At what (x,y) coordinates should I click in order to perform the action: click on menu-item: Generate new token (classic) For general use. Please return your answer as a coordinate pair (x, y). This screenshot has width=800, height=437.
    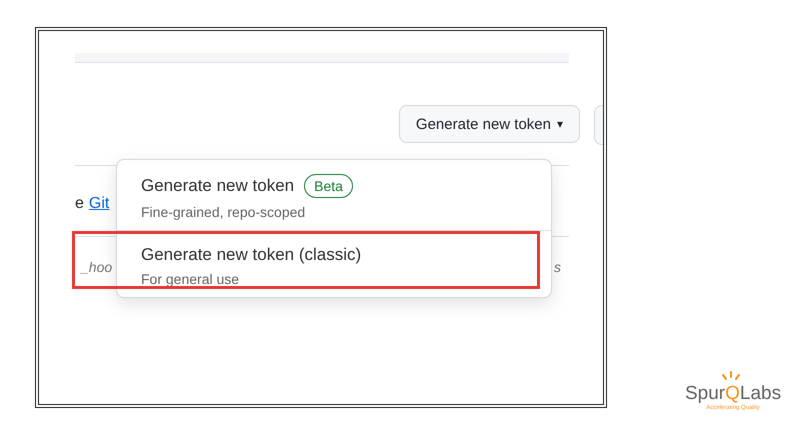
    Looking at the image, I should click on (334, 263).